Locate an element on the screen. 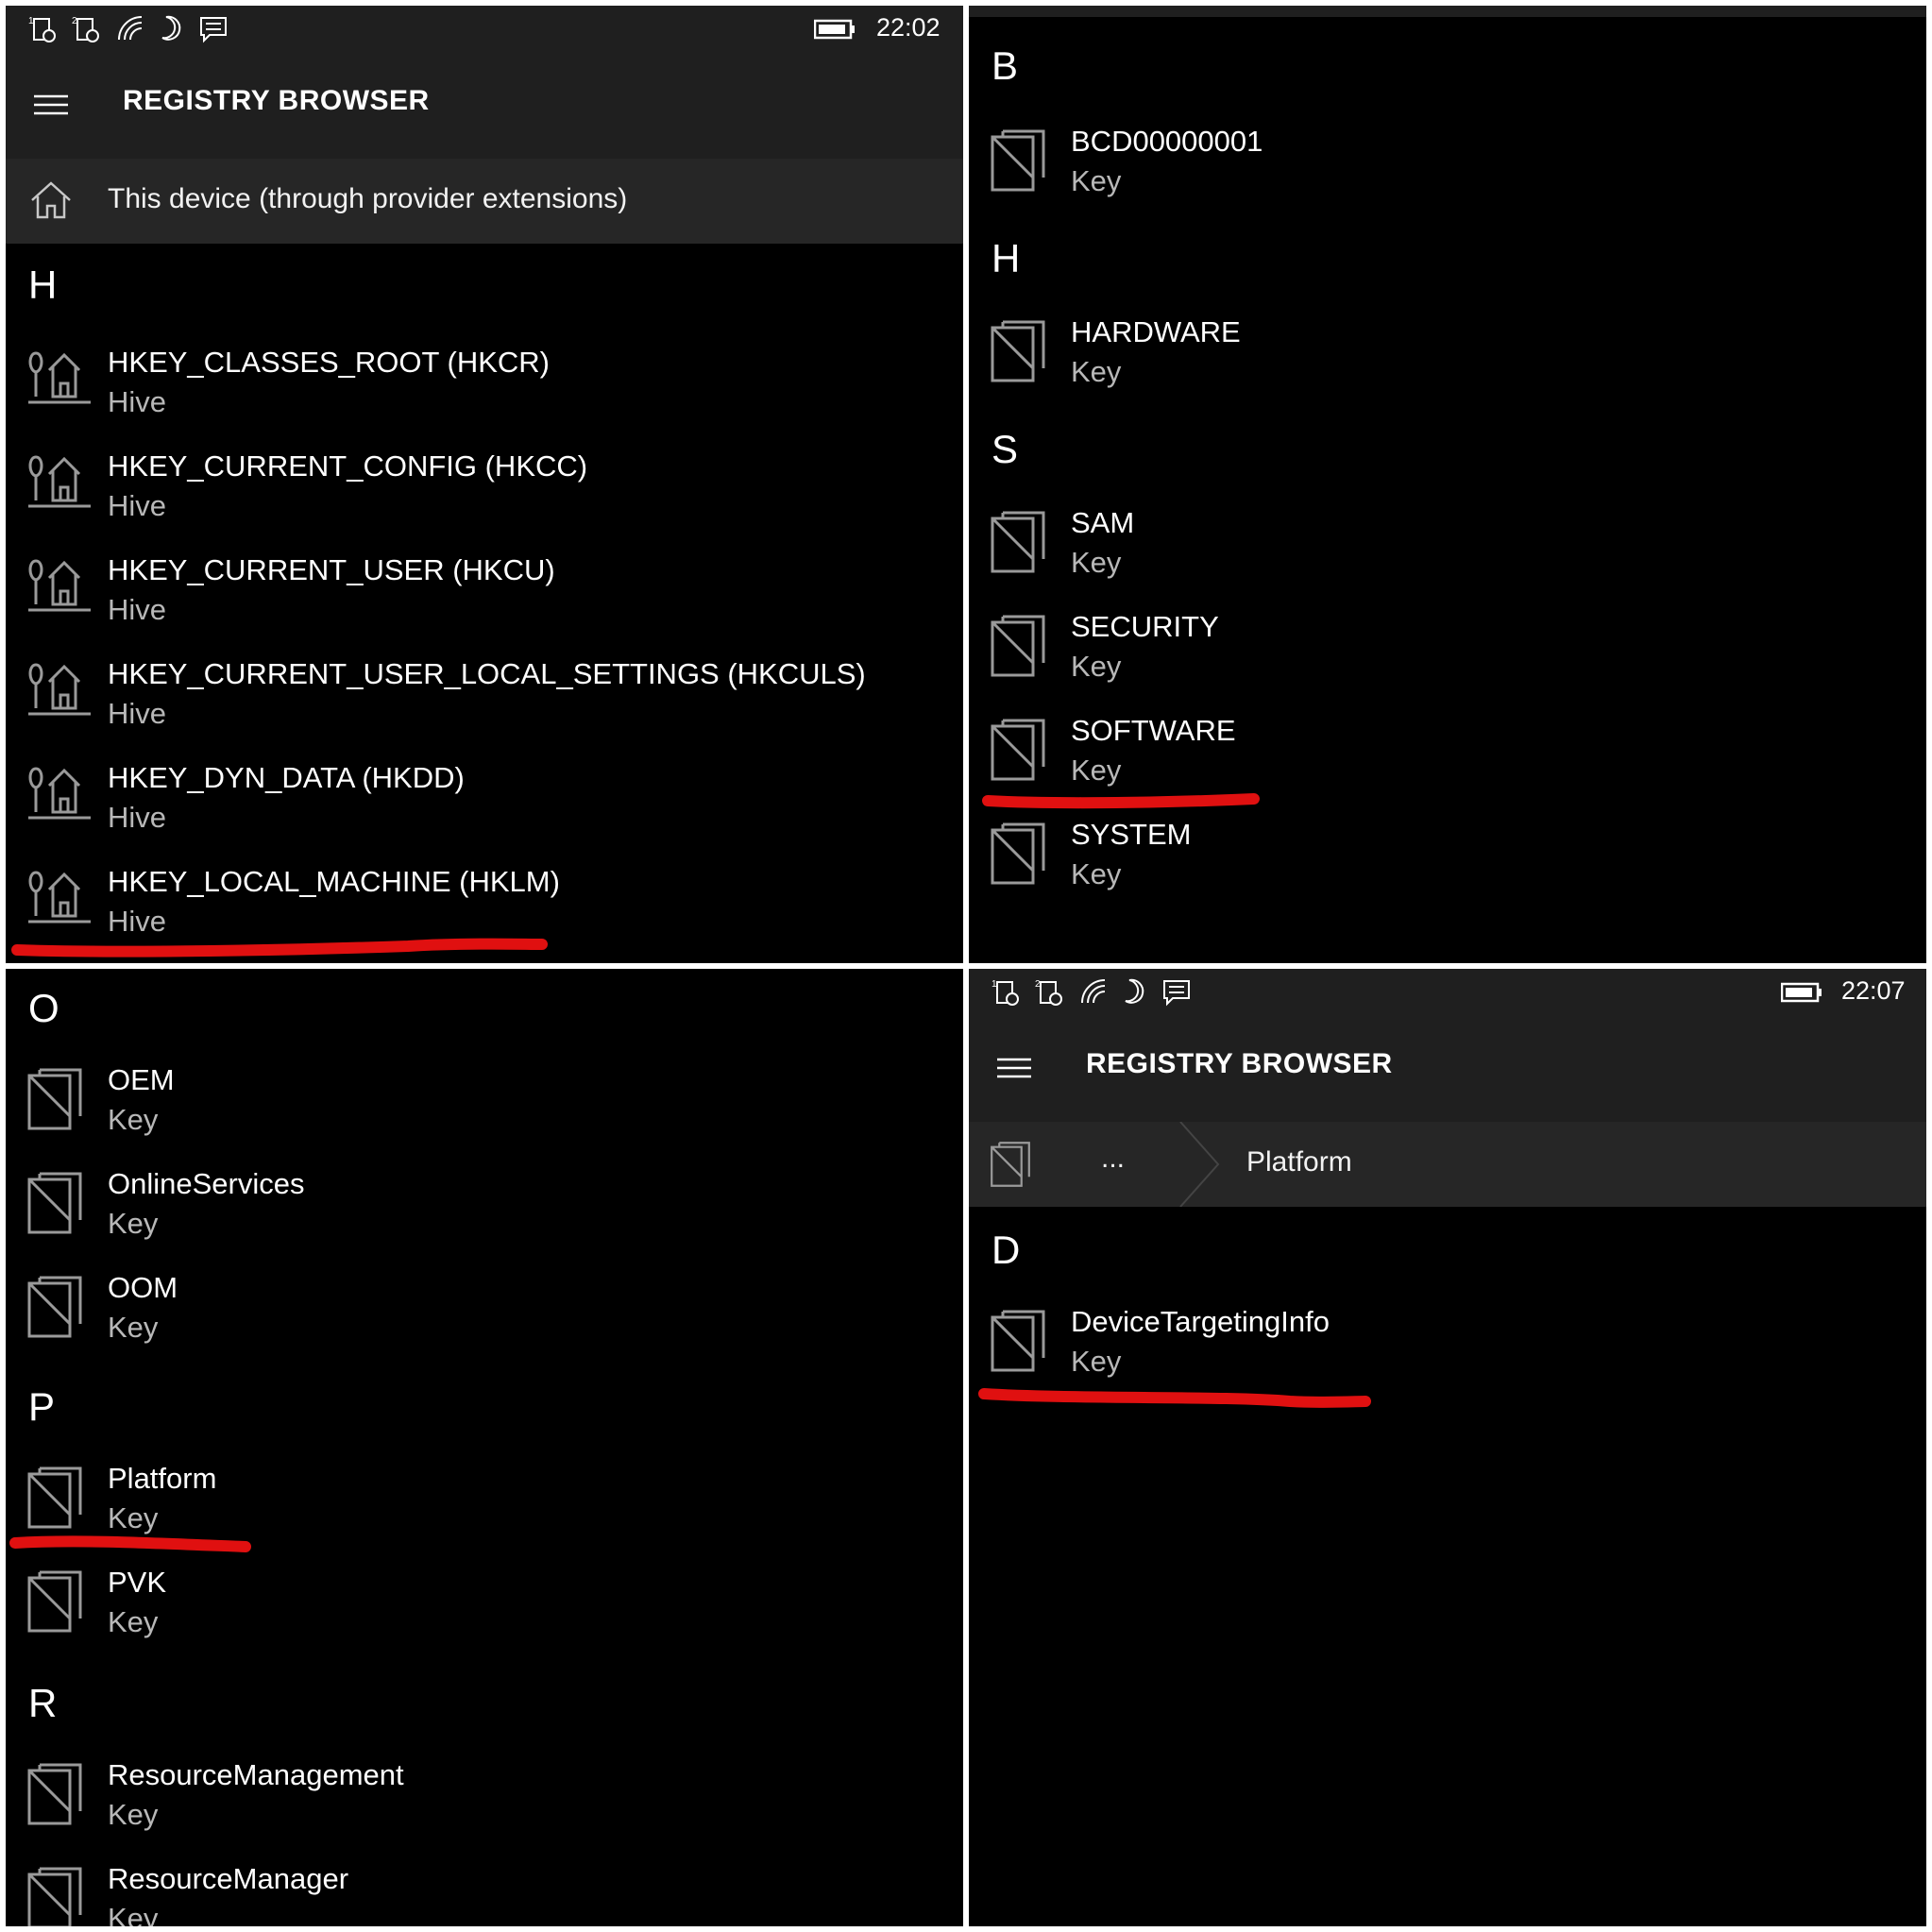 This screenshot has height=1932, width=1932. list-item: OOM Key is located at coordinates (484, 1320).